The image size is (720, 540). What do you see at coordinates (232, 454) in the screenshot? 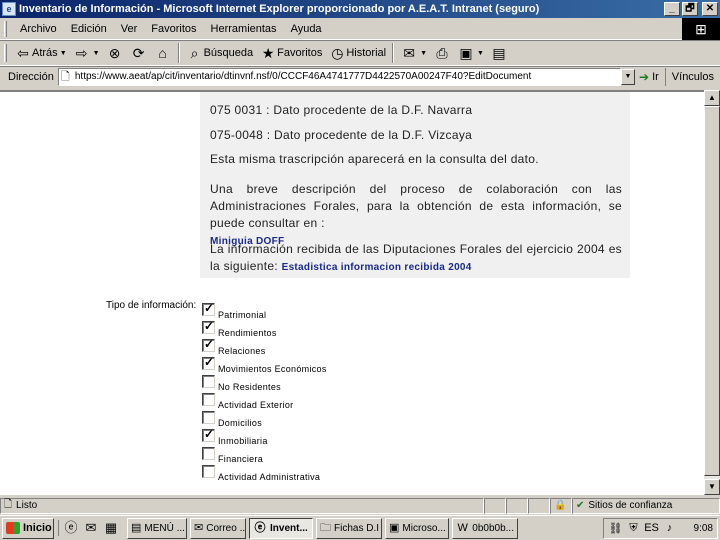
I see `option-financiera: Financiera` at bounding box center [232, 454].